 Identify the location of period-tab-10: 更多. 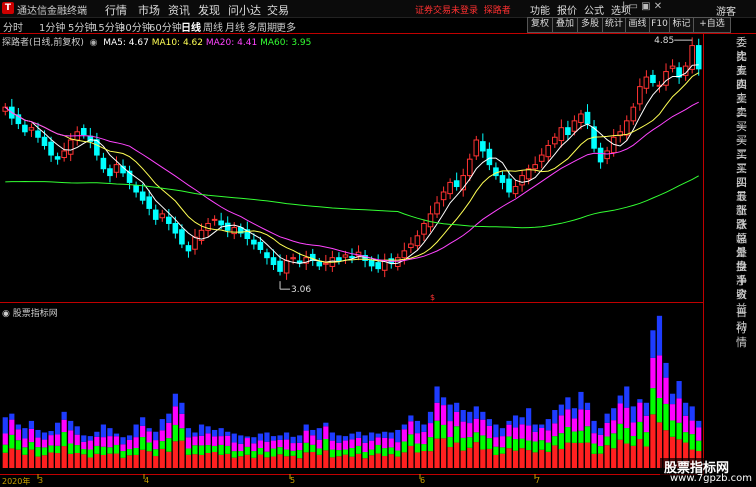
(286, 26).